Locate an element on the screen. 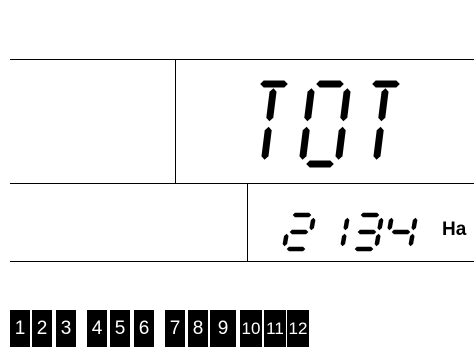 Image resolution: width=474 pixels, height=347 pixels. divider-middle is located at coordinates (242, 183).